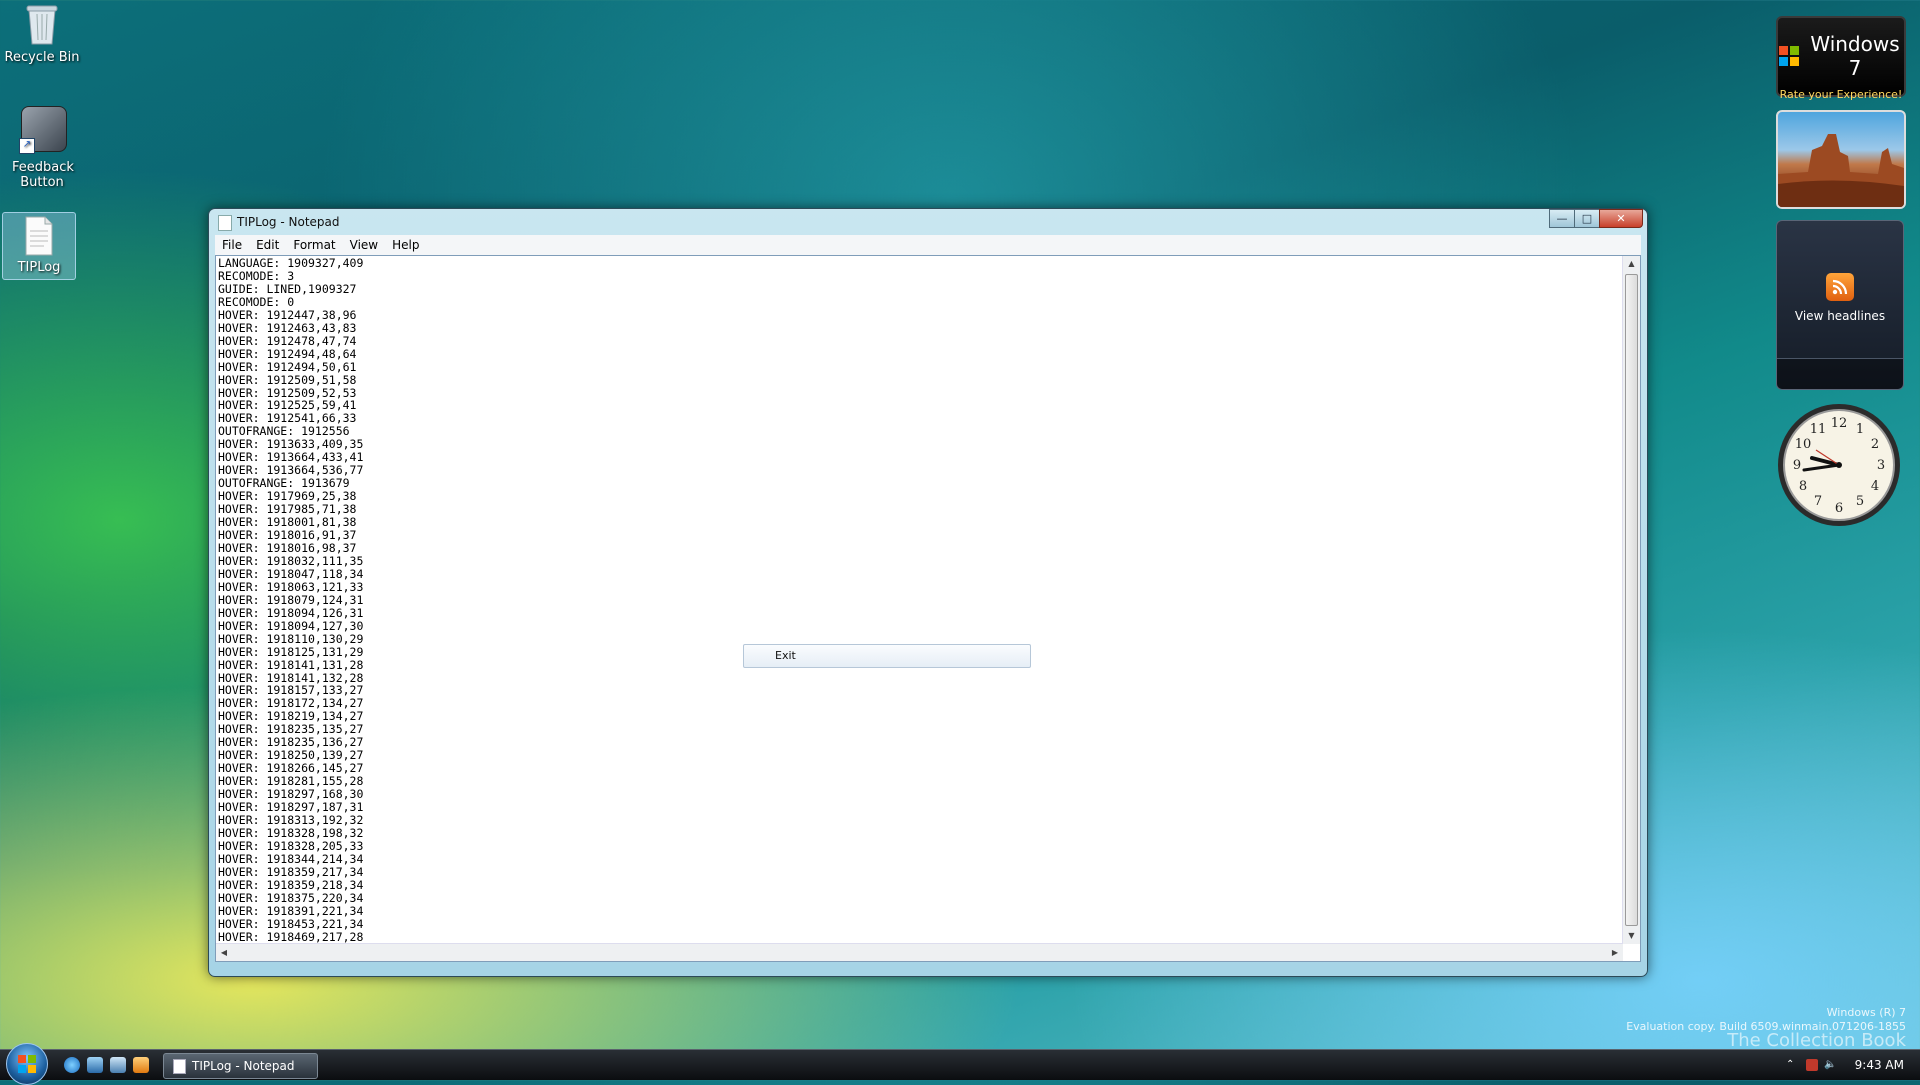 Image resolution: width=1920 pixels, height=1085 pixels. Describe the element at coordinates (179, 1066) in the screenshot. I see `notepad-taskbar-icon` at that location.